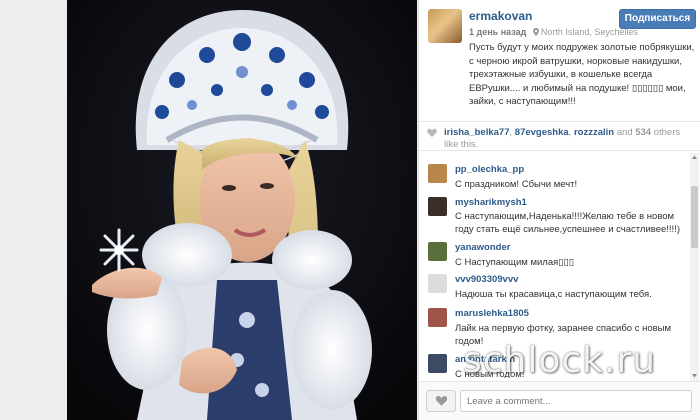 The height and width of the screenshot is (420, 700). What do you see at coordinates (489, 169) in the screenshot?
I see `comment-username: pp_olechka_pp` at bounding box center [489, 169].